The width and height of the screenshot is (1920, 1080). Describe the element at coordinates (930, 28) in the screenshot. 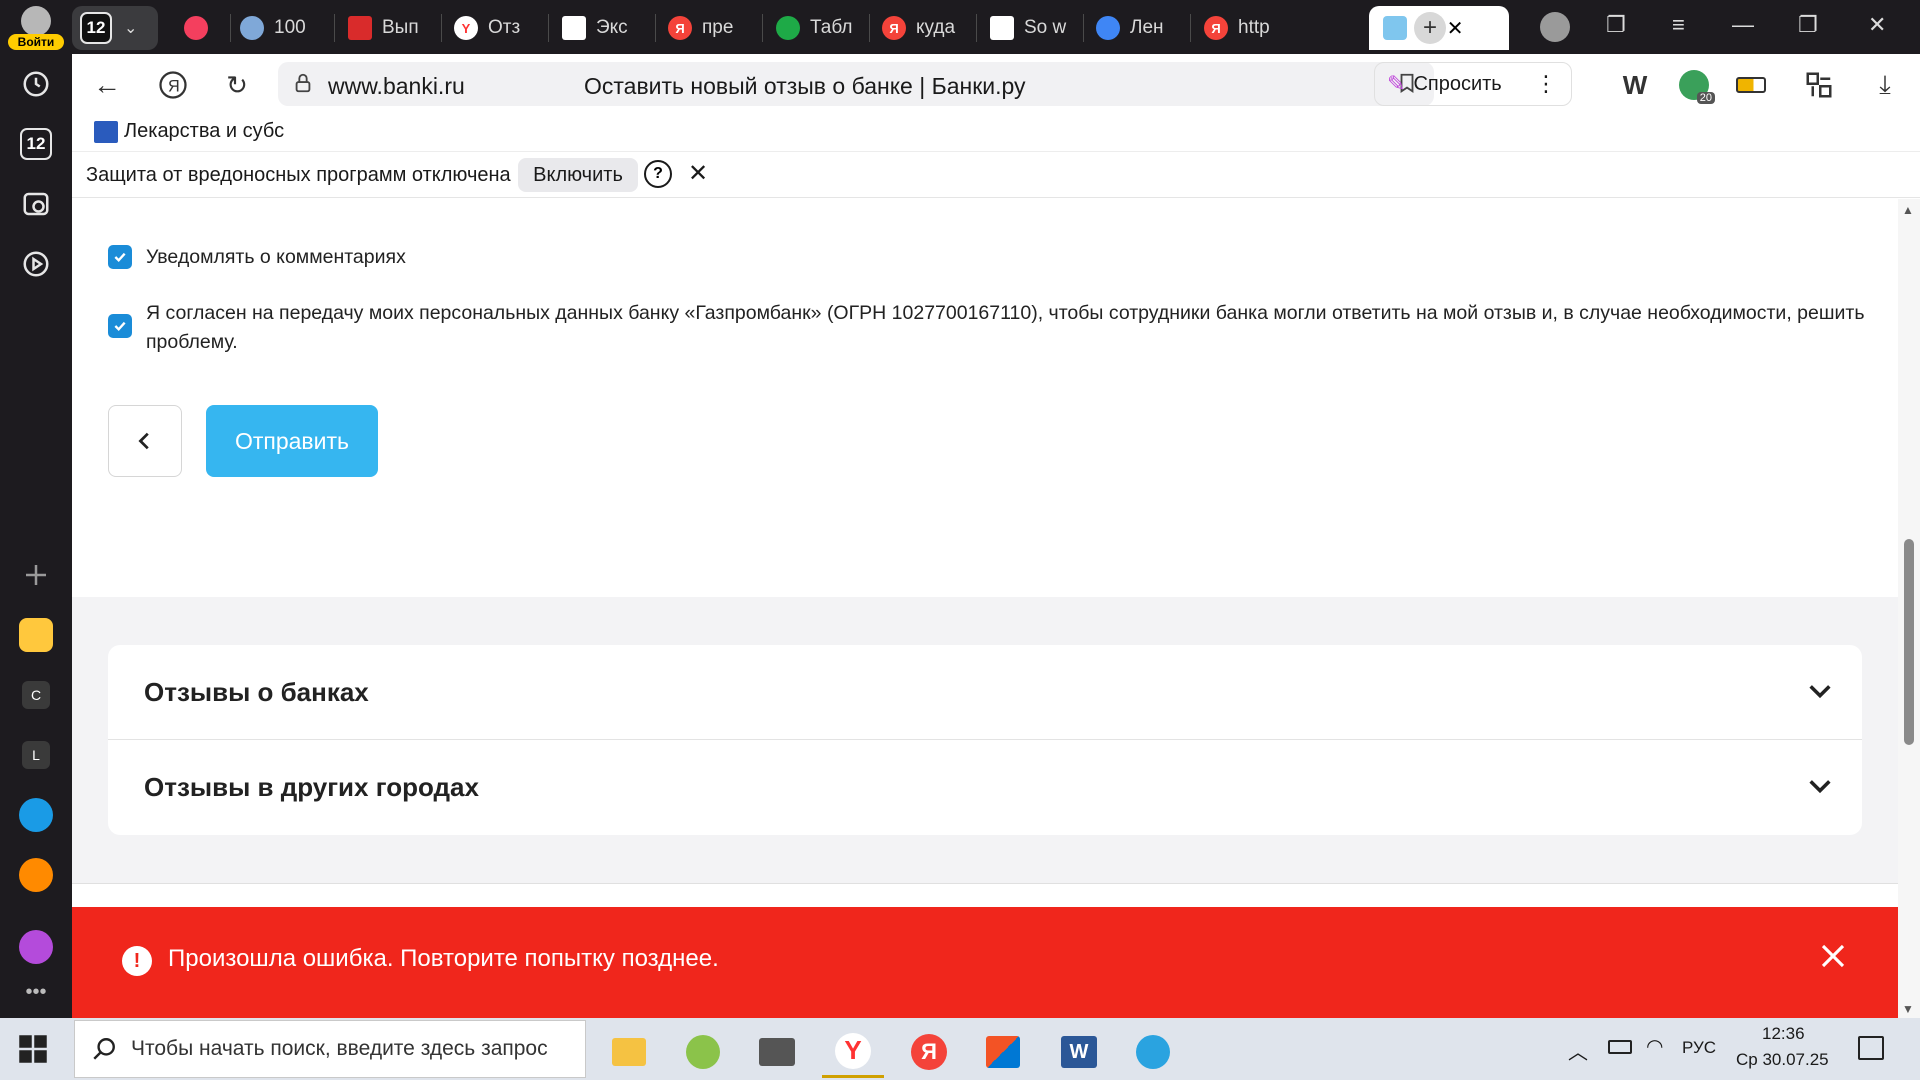

I see `tab-7: Я куда` at that location.